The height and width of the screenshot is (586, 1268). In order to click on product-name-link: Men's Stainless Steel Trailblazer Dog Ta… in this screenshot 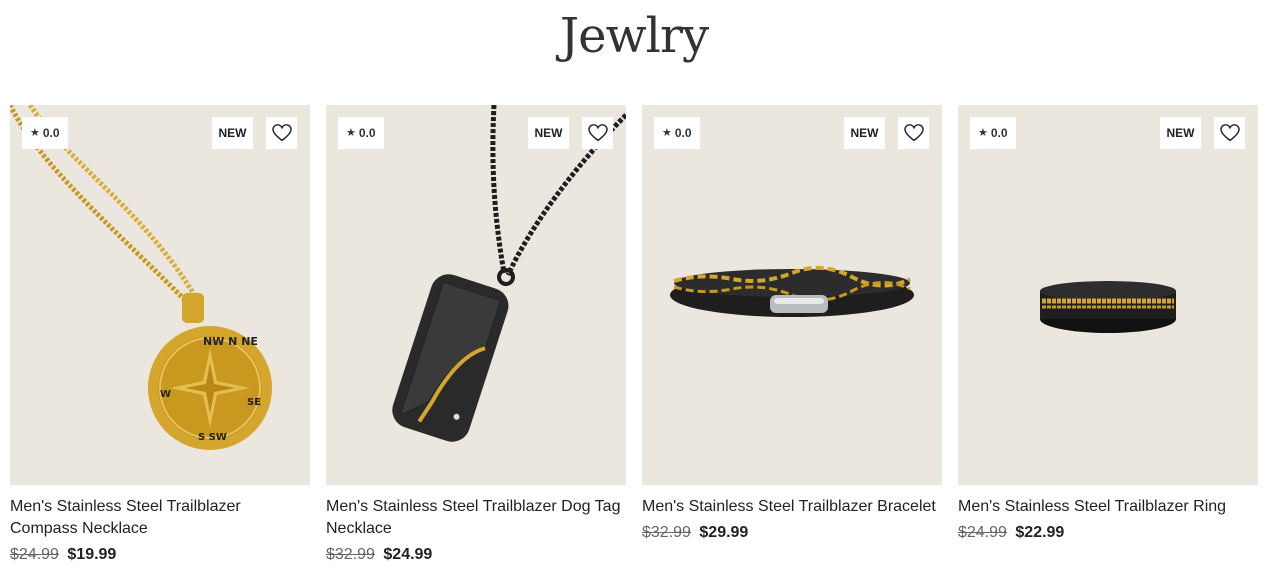, I will do `click(476, 518)`.